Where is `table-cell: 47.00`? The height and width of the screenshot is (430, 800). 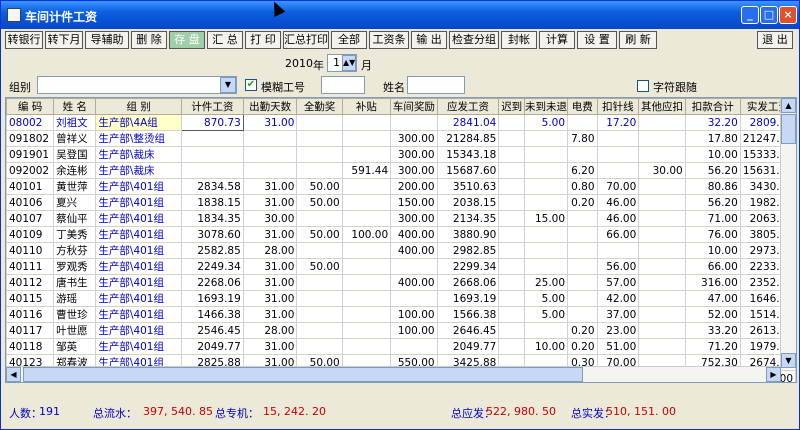
table-cell: 47.00 is located at coordinates (712, 298).